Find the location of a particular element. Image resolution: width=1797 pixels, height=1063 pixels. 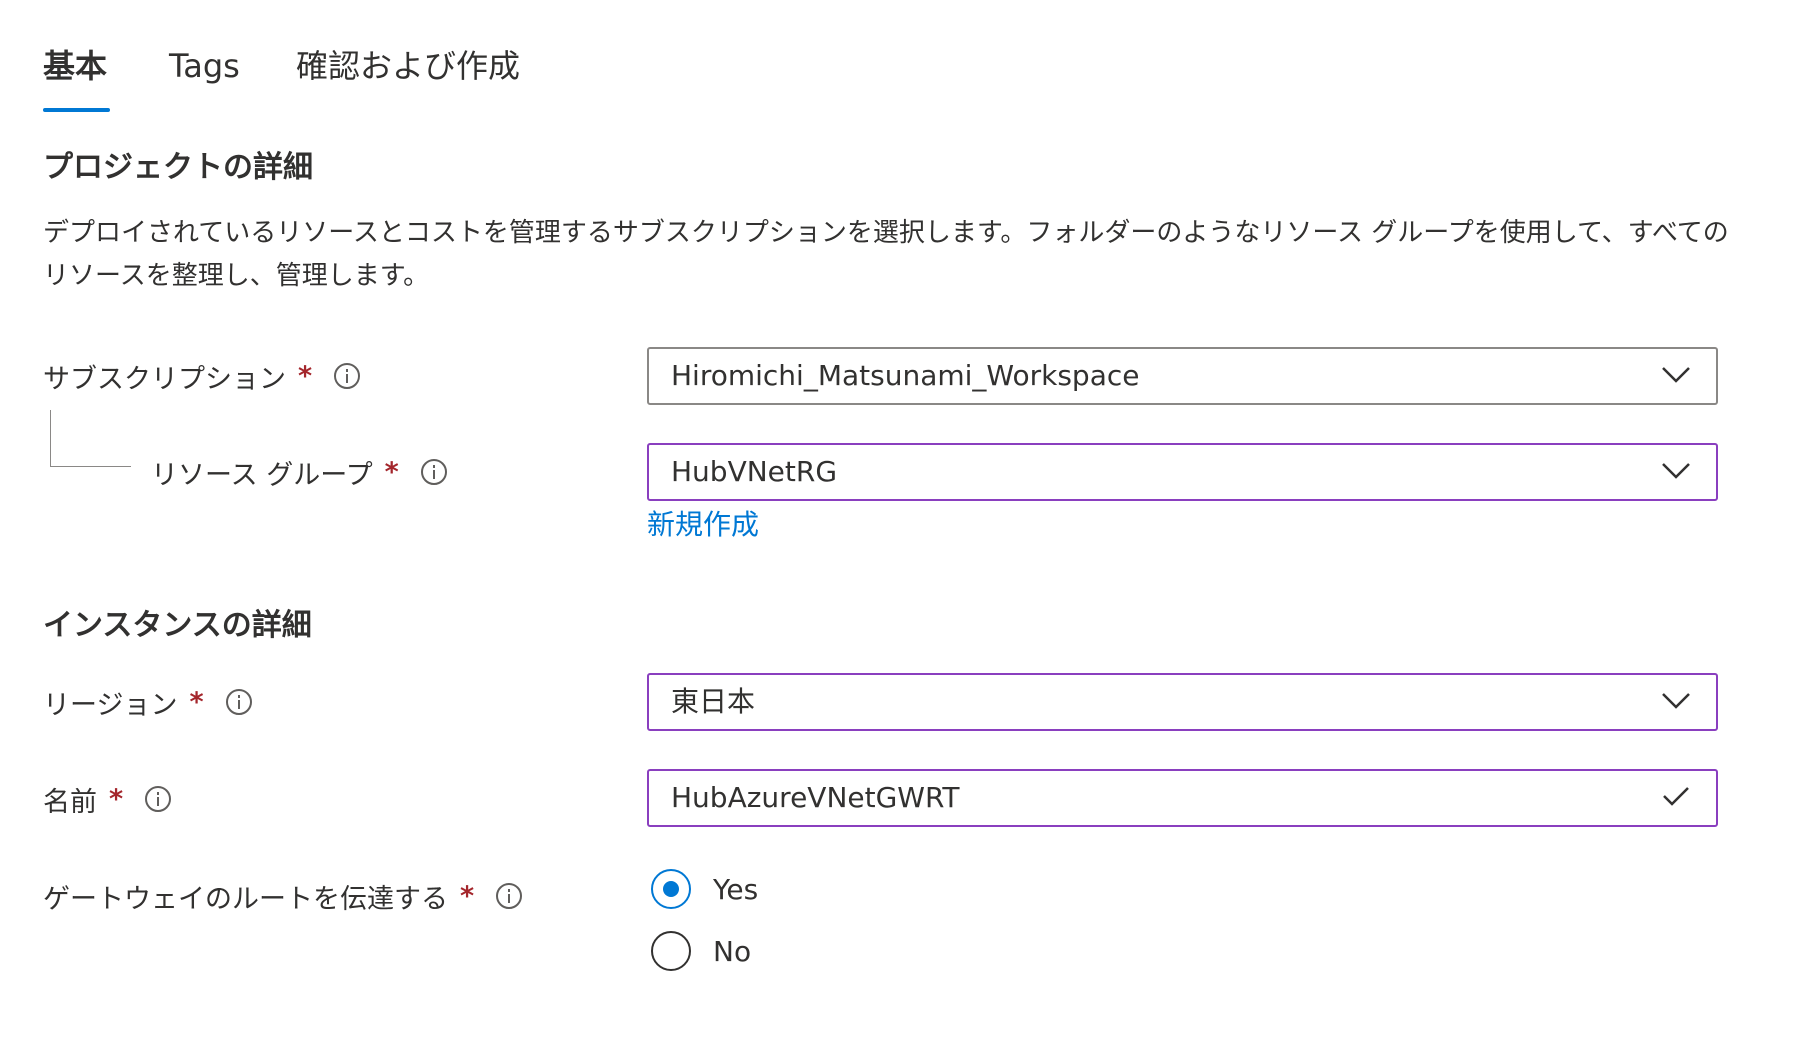

region-dropdown: 東日本 is located at coordinates (1182, 702).